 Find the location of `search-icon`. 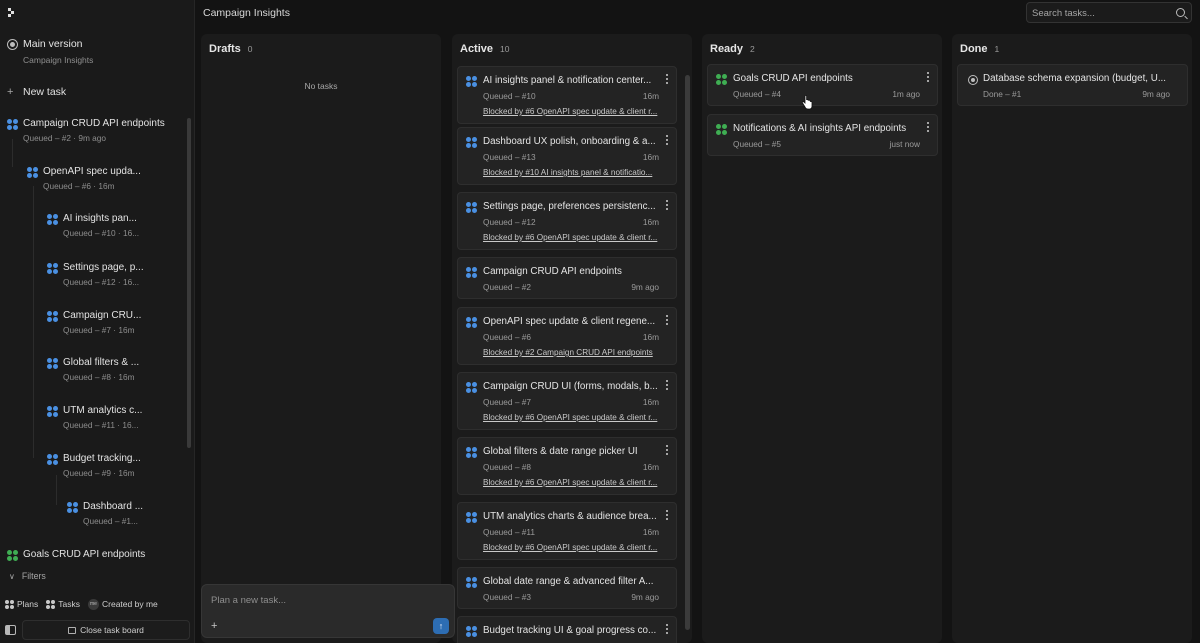

search-icon is located at coordinates (1180, 12).